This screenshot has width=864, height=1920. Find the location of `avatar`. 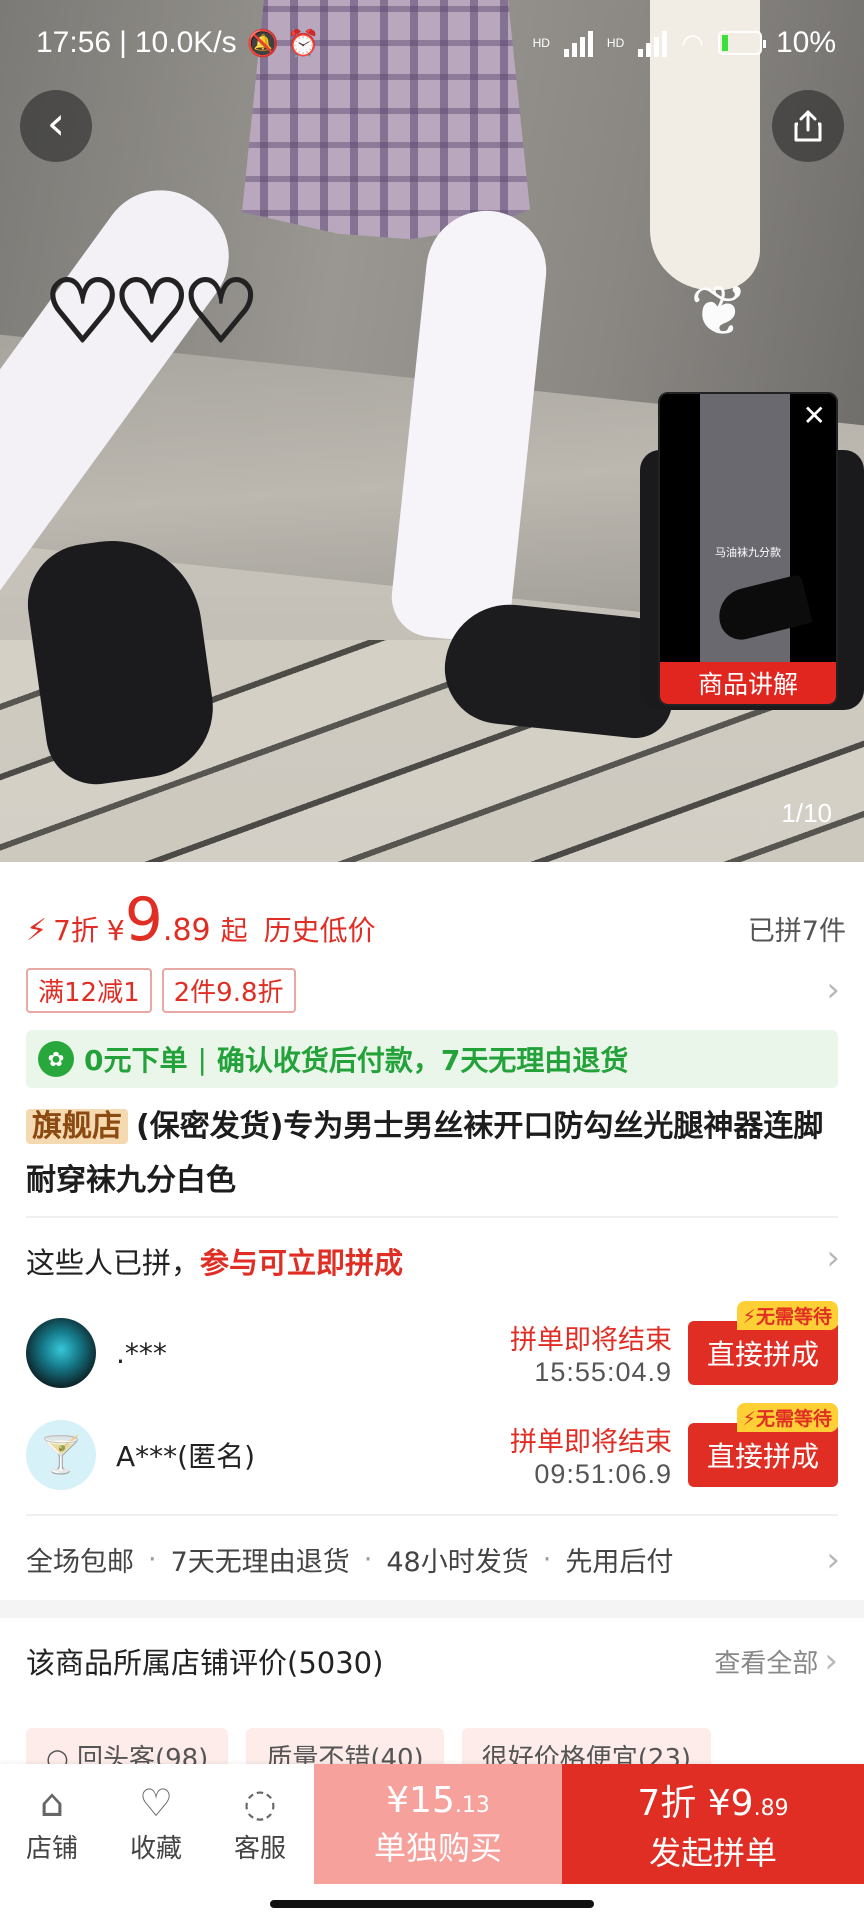

avatar is located at coordinates (61, 1353).